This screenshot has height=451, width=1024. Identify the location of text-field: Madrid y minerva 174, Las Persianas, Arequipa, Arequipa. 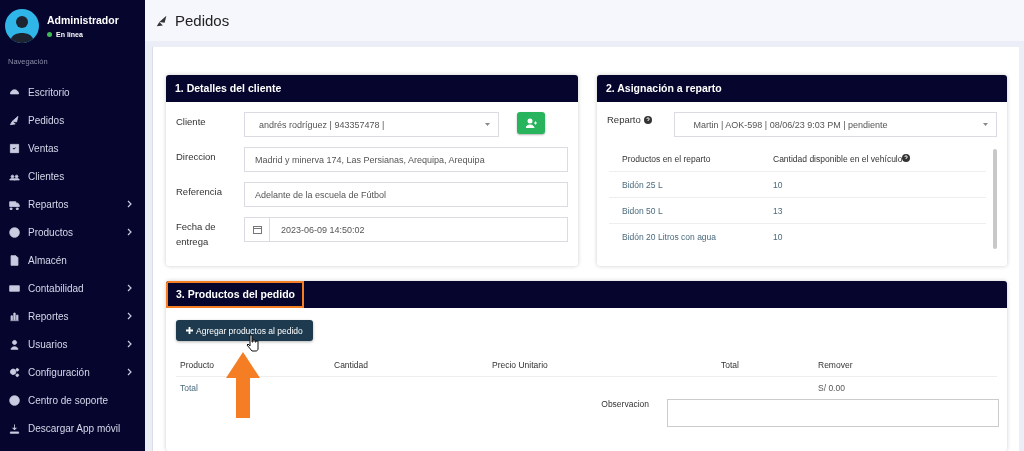
(406, 159).